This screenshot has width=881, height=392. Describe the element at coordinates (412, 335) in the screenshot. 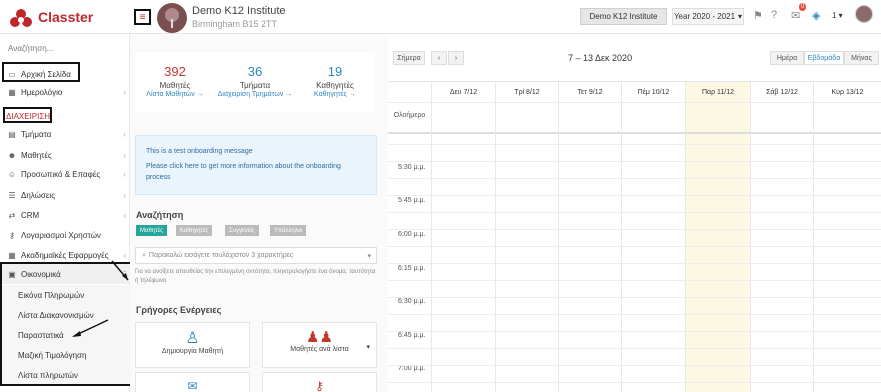

I see `time-label: 6:45 μ.μ.` at that location.